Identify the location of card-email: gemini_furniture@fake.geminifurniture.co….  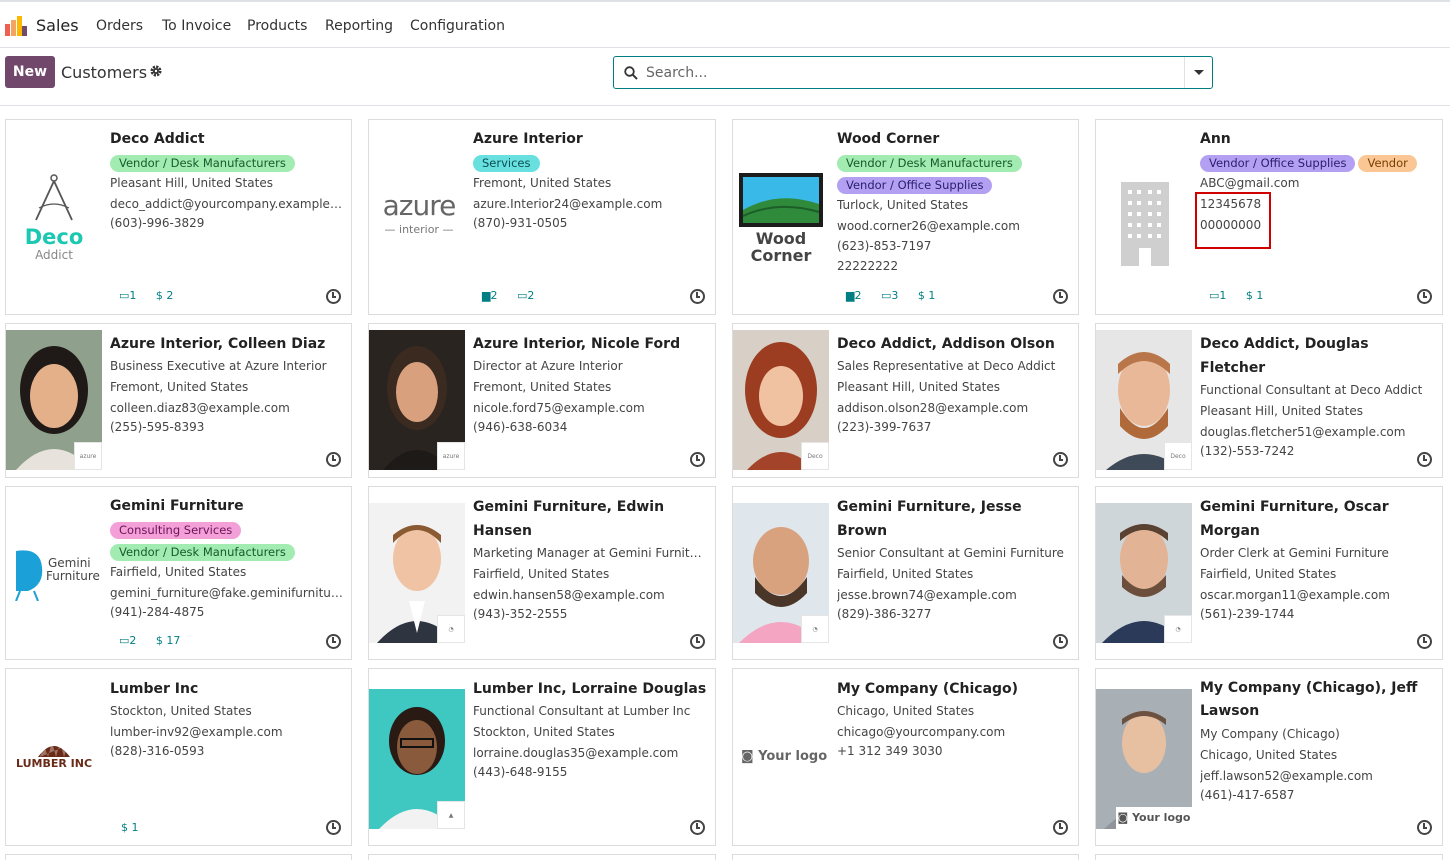
(227, 593).